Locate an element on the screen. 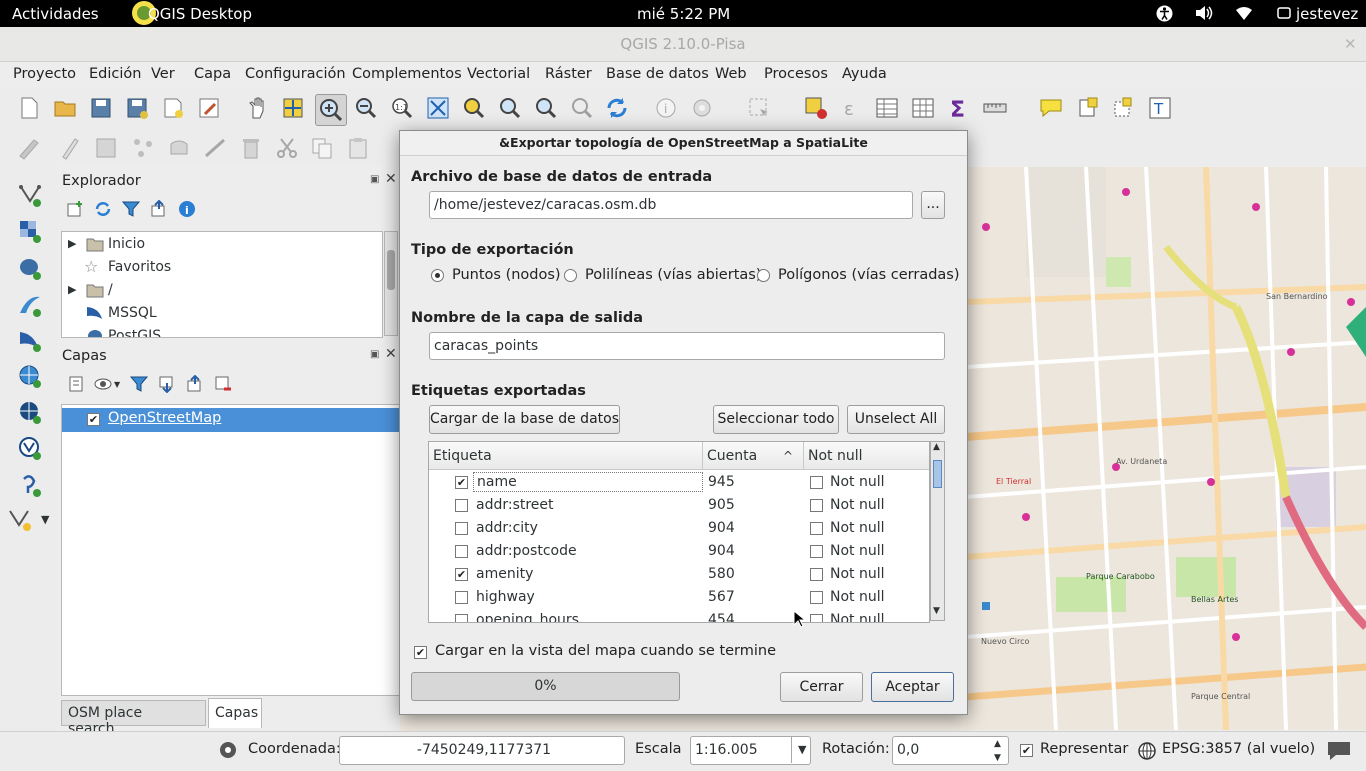 The width and height of the screenshot is (1366, 771). close-panel-icon: ✕ is located at coordinates (391, 179).